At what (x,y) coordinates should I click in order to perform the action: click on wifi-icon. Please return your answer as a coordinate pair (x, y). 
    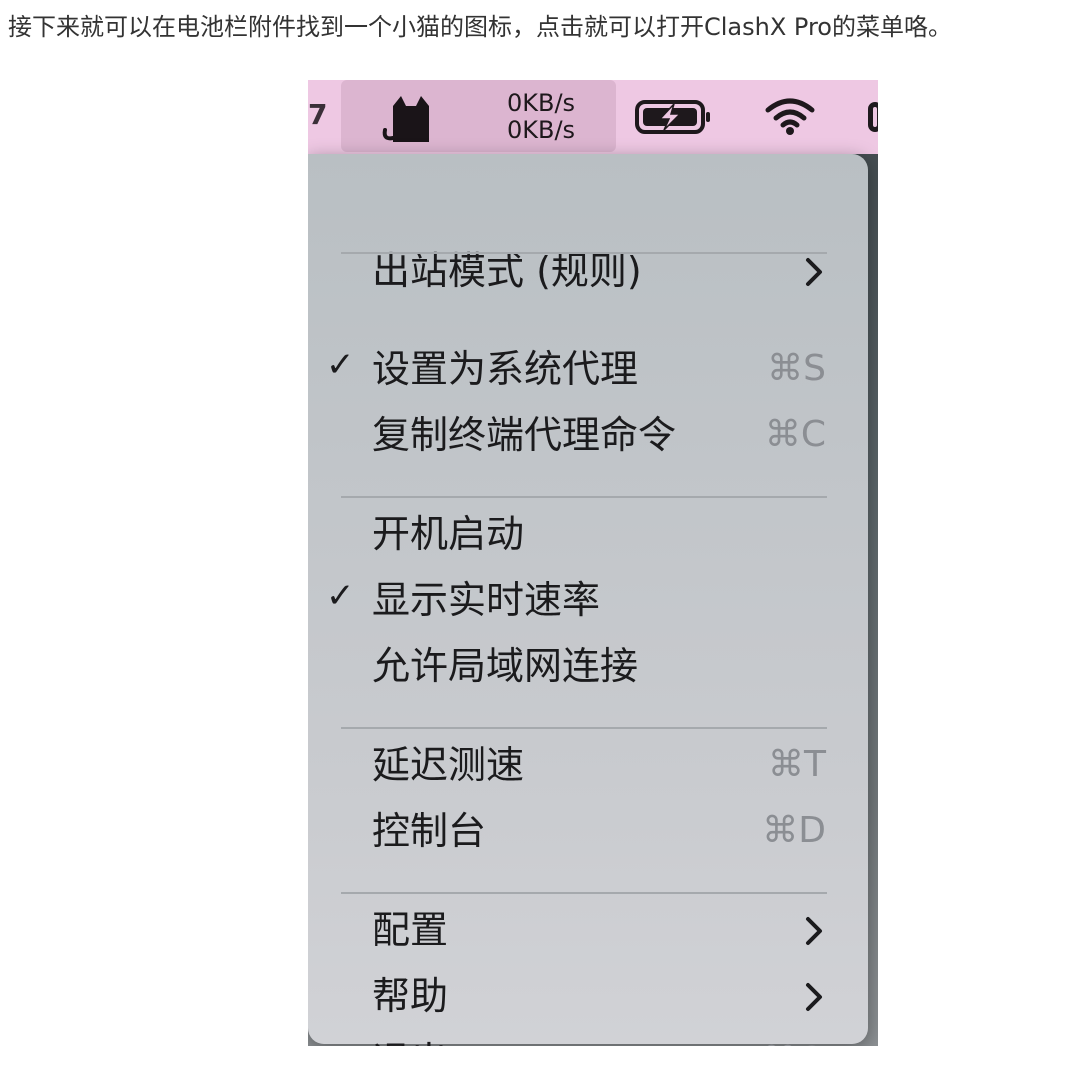
    Looking at the image, I should click on (790, 116).